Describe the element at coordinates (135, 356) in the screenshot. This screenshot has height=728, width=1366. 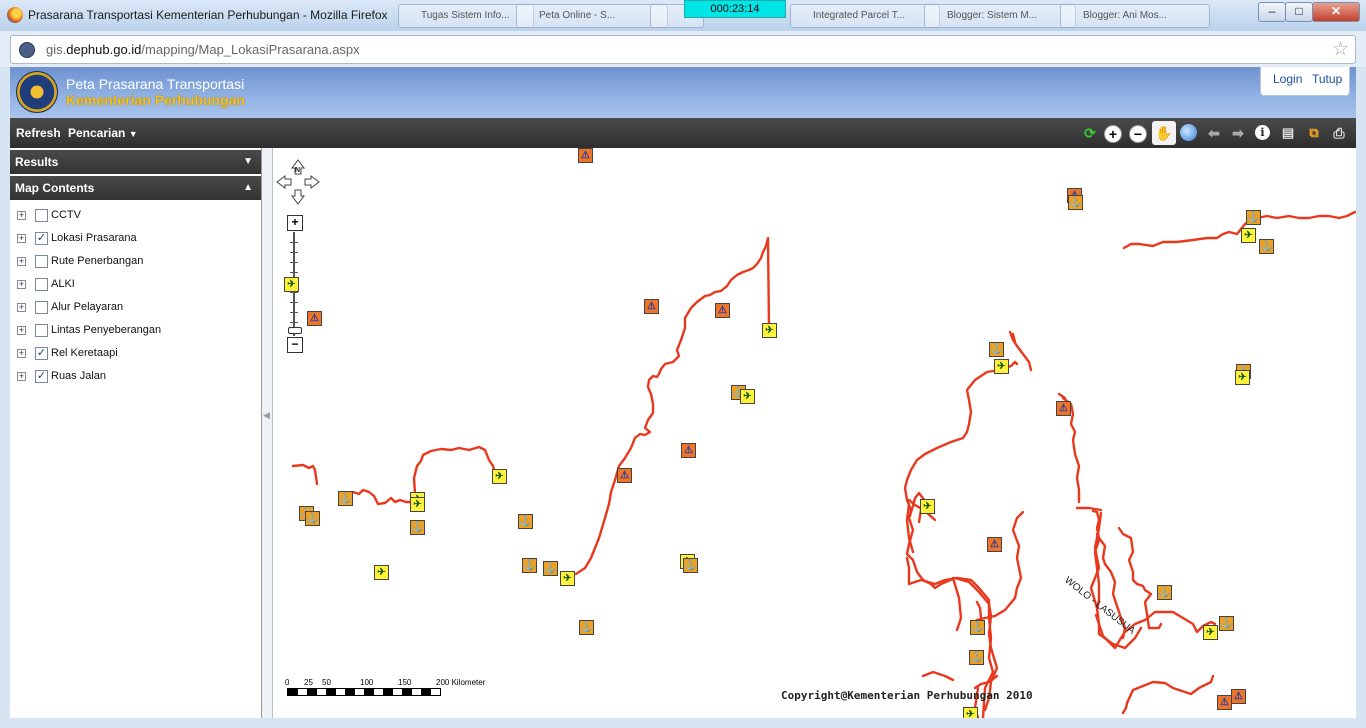
I see `layer-row: + ✓ Rel Keretaapi` at that location.